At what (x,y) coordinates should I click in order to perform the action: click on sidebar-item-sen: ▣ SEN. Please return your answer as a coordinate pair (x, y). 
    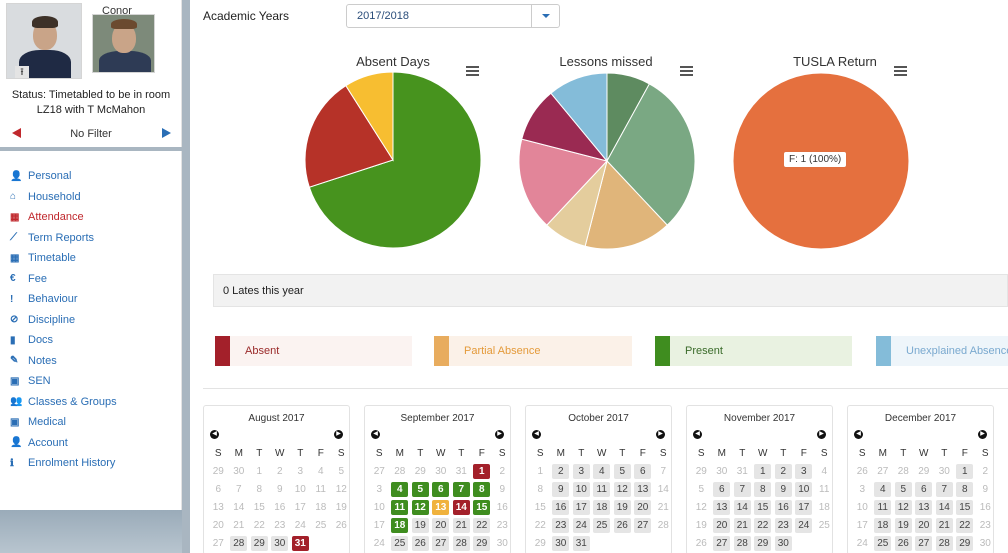
    Looking at the image, I should click on (63, 381).